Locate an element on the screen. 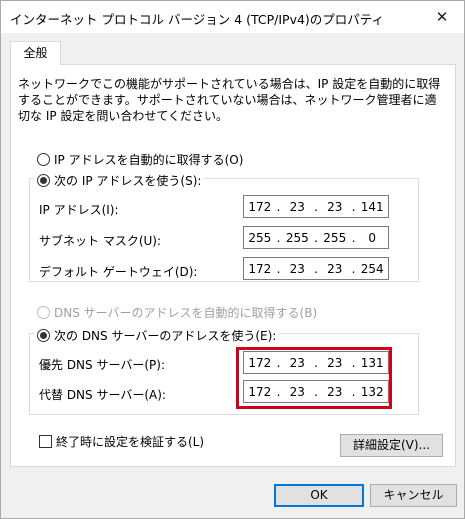 The image size is (465, 519). radio-ip-auto-indicator is located at coordinates (43, 159).